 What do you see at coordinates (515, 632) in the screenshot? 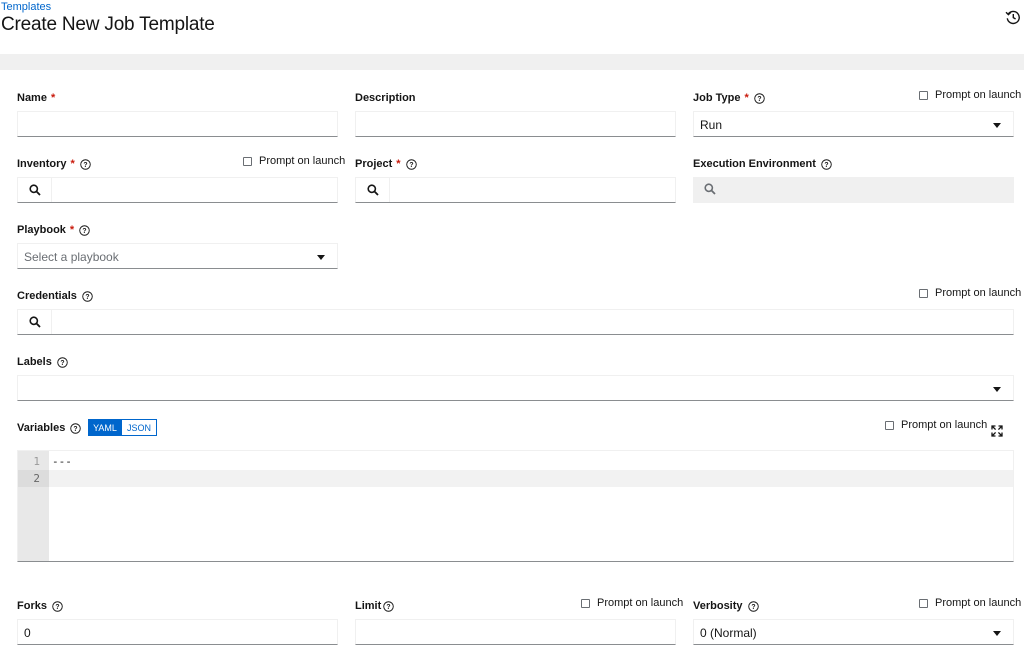
I see `limit-input` at bounding box center [515, 632].